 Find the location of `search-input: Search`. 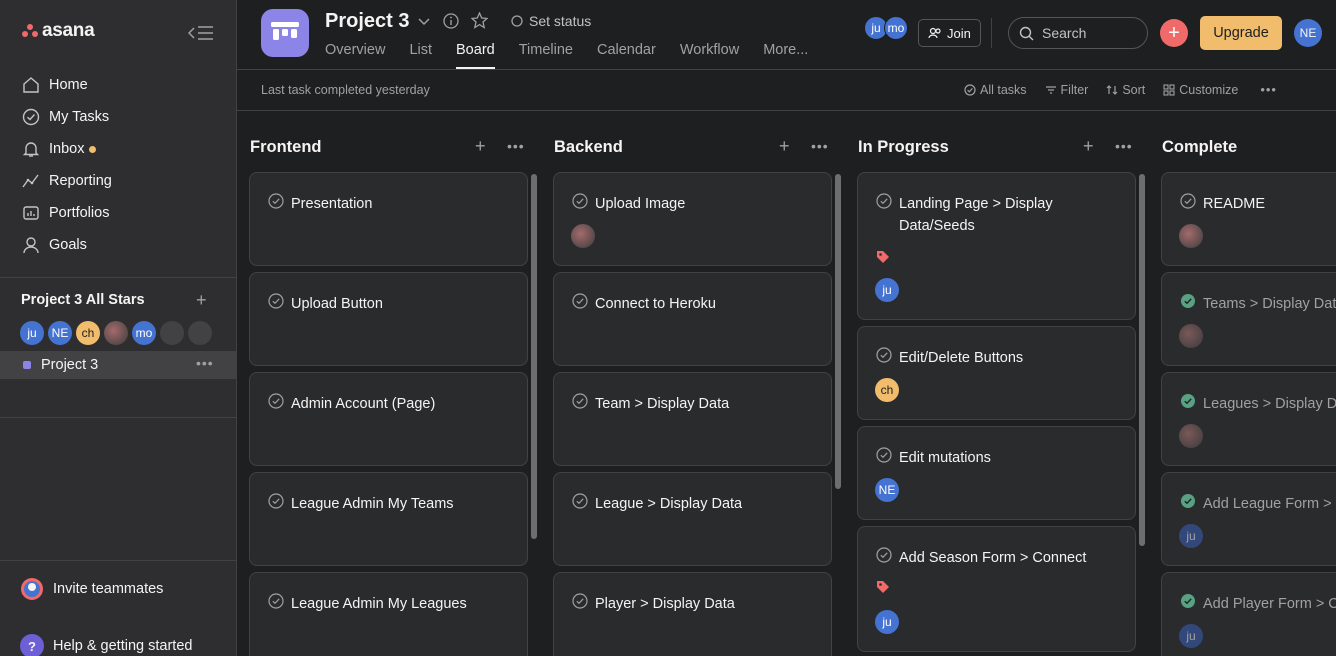

search-input: Search is located at coordinates (1078, 33).